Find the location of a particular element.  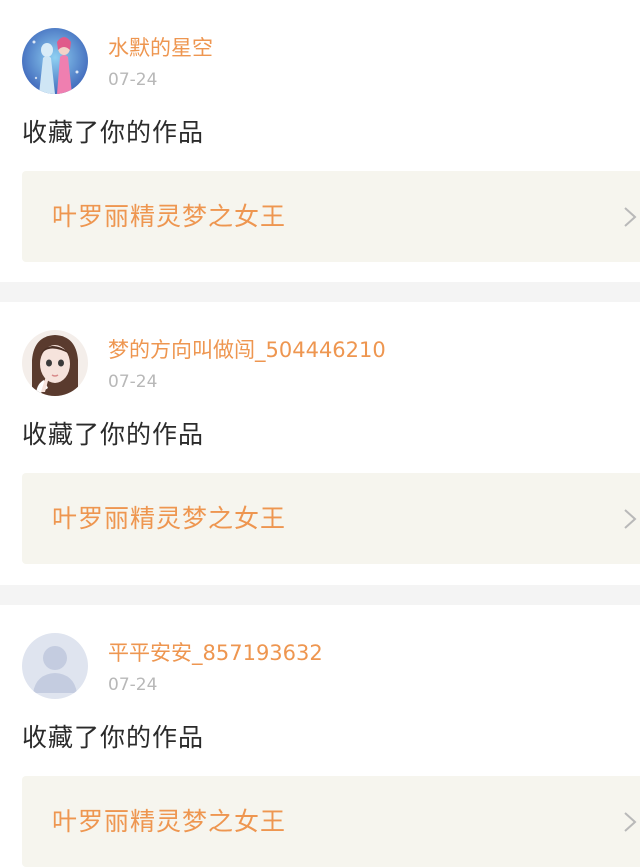

username: 平平安安_857193632 is located at coordinates (215, 653).